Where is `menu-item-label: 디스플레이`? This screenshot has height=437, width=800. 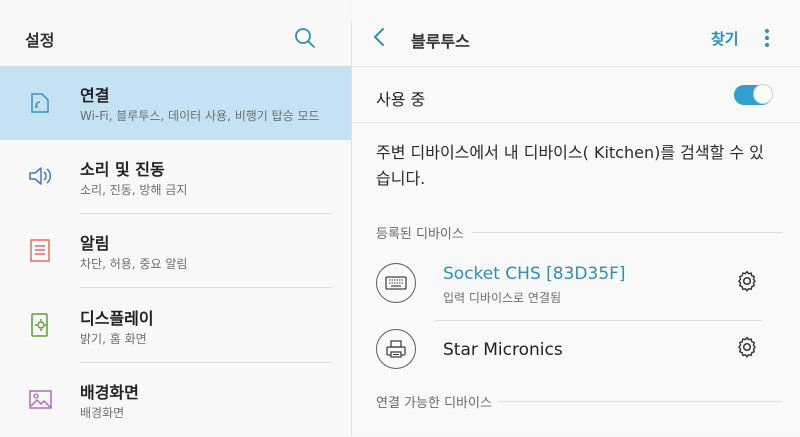 menu-item-label: 디스플레이 is located at coordinates (117, 318).